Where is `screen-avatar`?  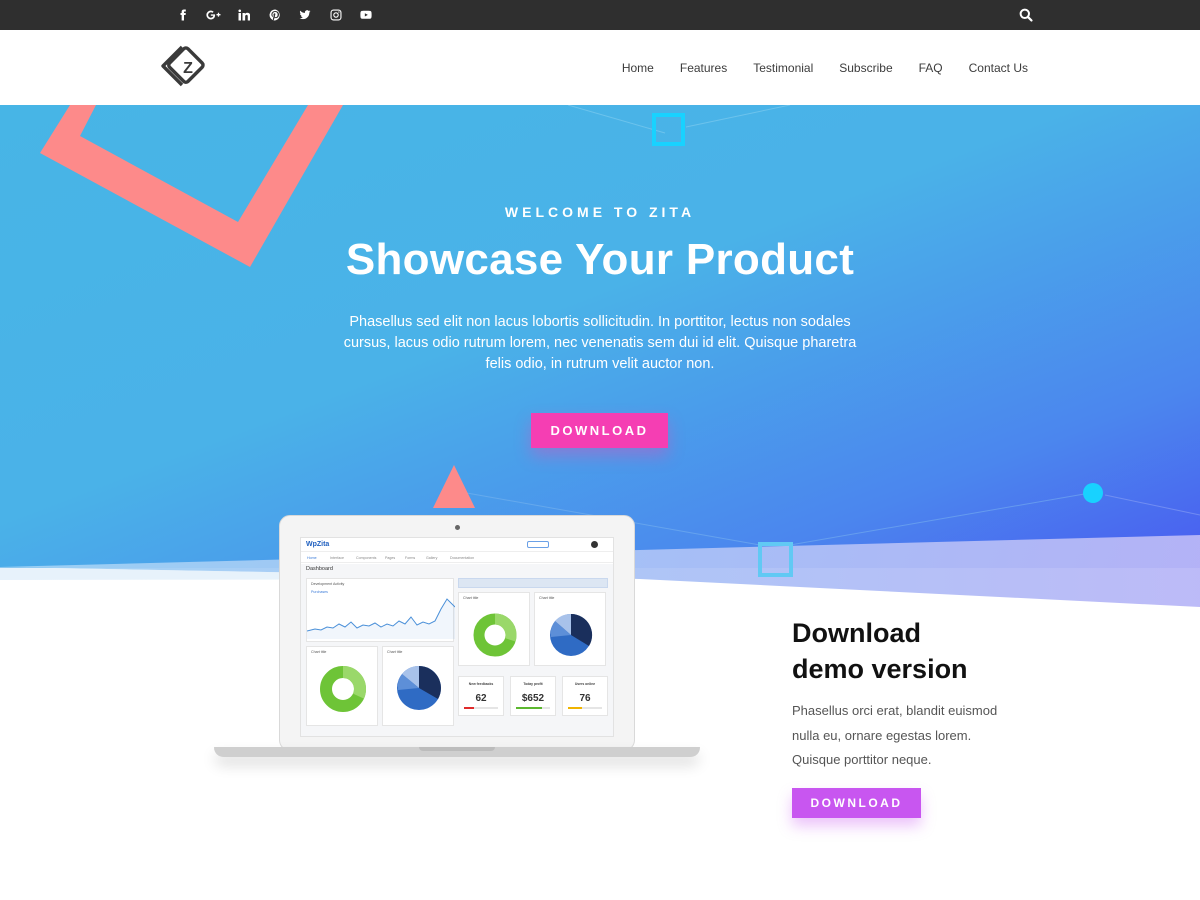
screen-avatar is located at coordinates (594, 544).